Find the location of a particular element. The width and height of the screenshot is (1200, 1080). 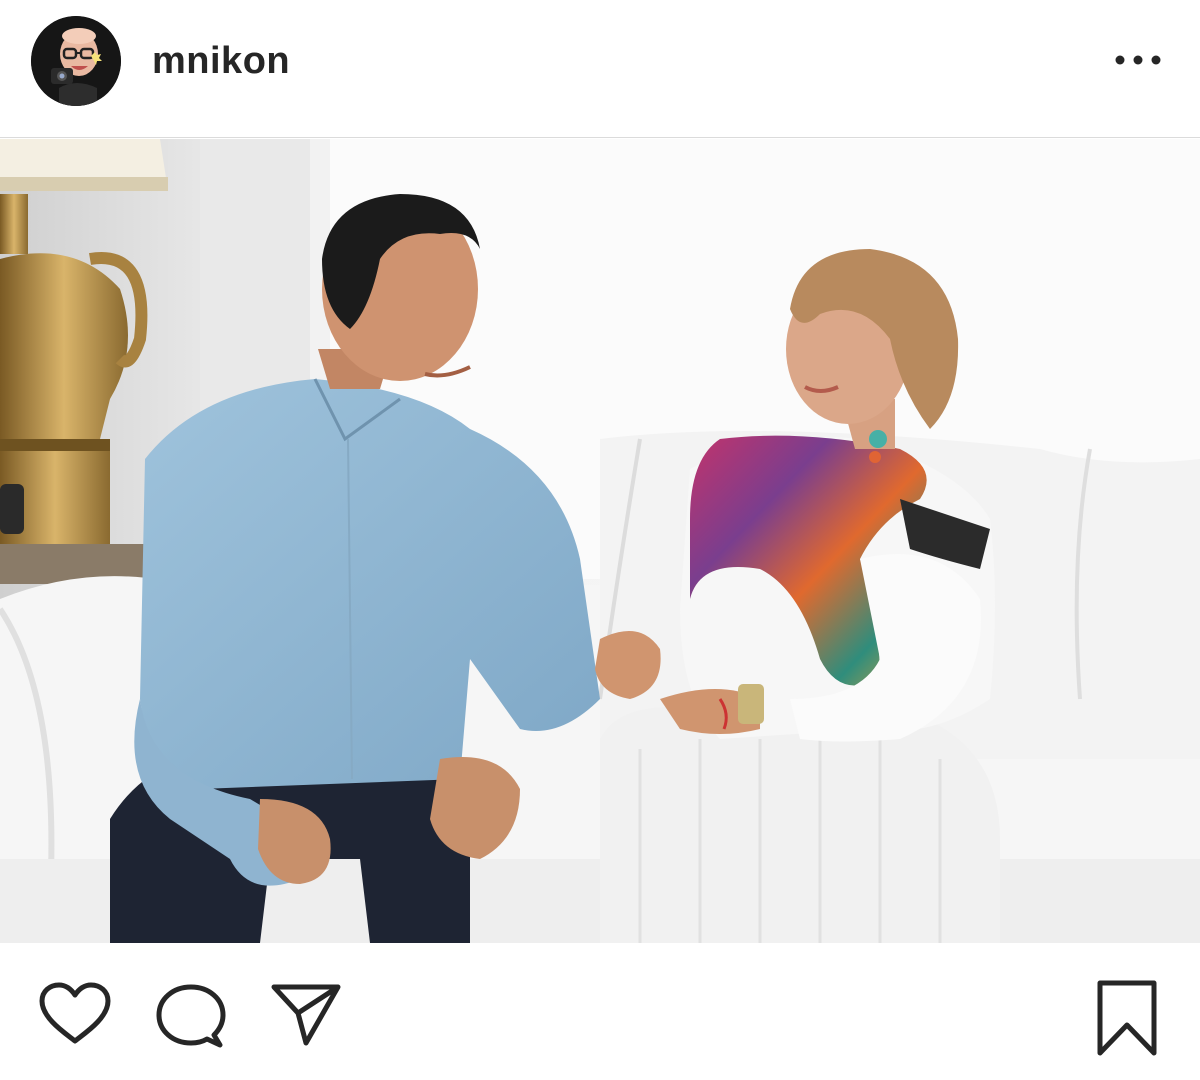

share-button is located at coordinates (306, 1015).